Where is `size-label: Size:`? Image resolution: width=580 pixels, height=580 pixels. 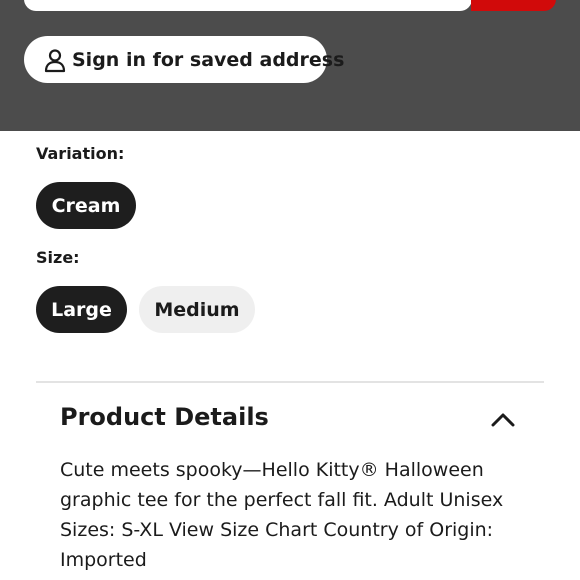 size-label: Size: is located at coordinates (58, 257).